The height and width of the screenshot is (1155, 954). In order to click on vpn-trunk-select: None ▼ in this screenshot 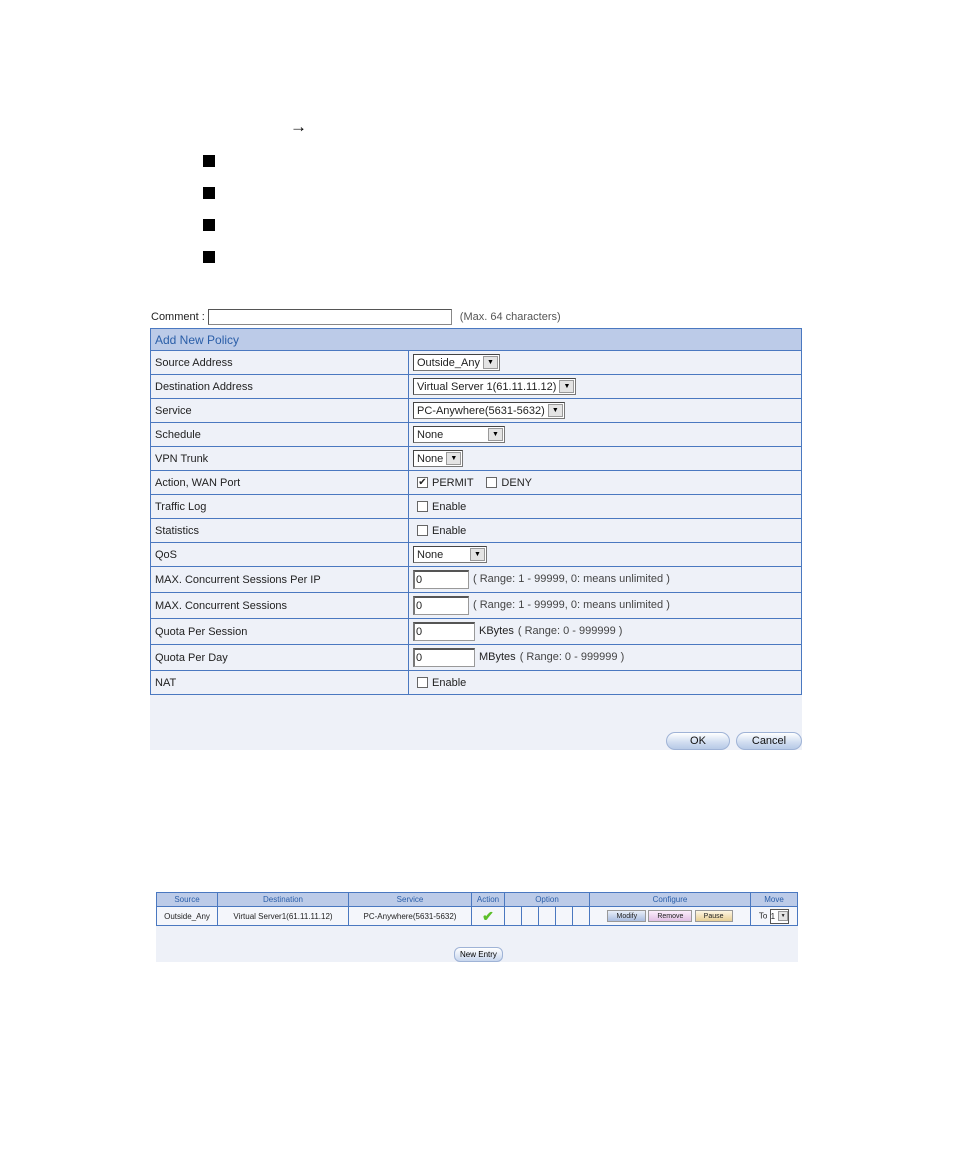, I will do `click(438, 458)`.